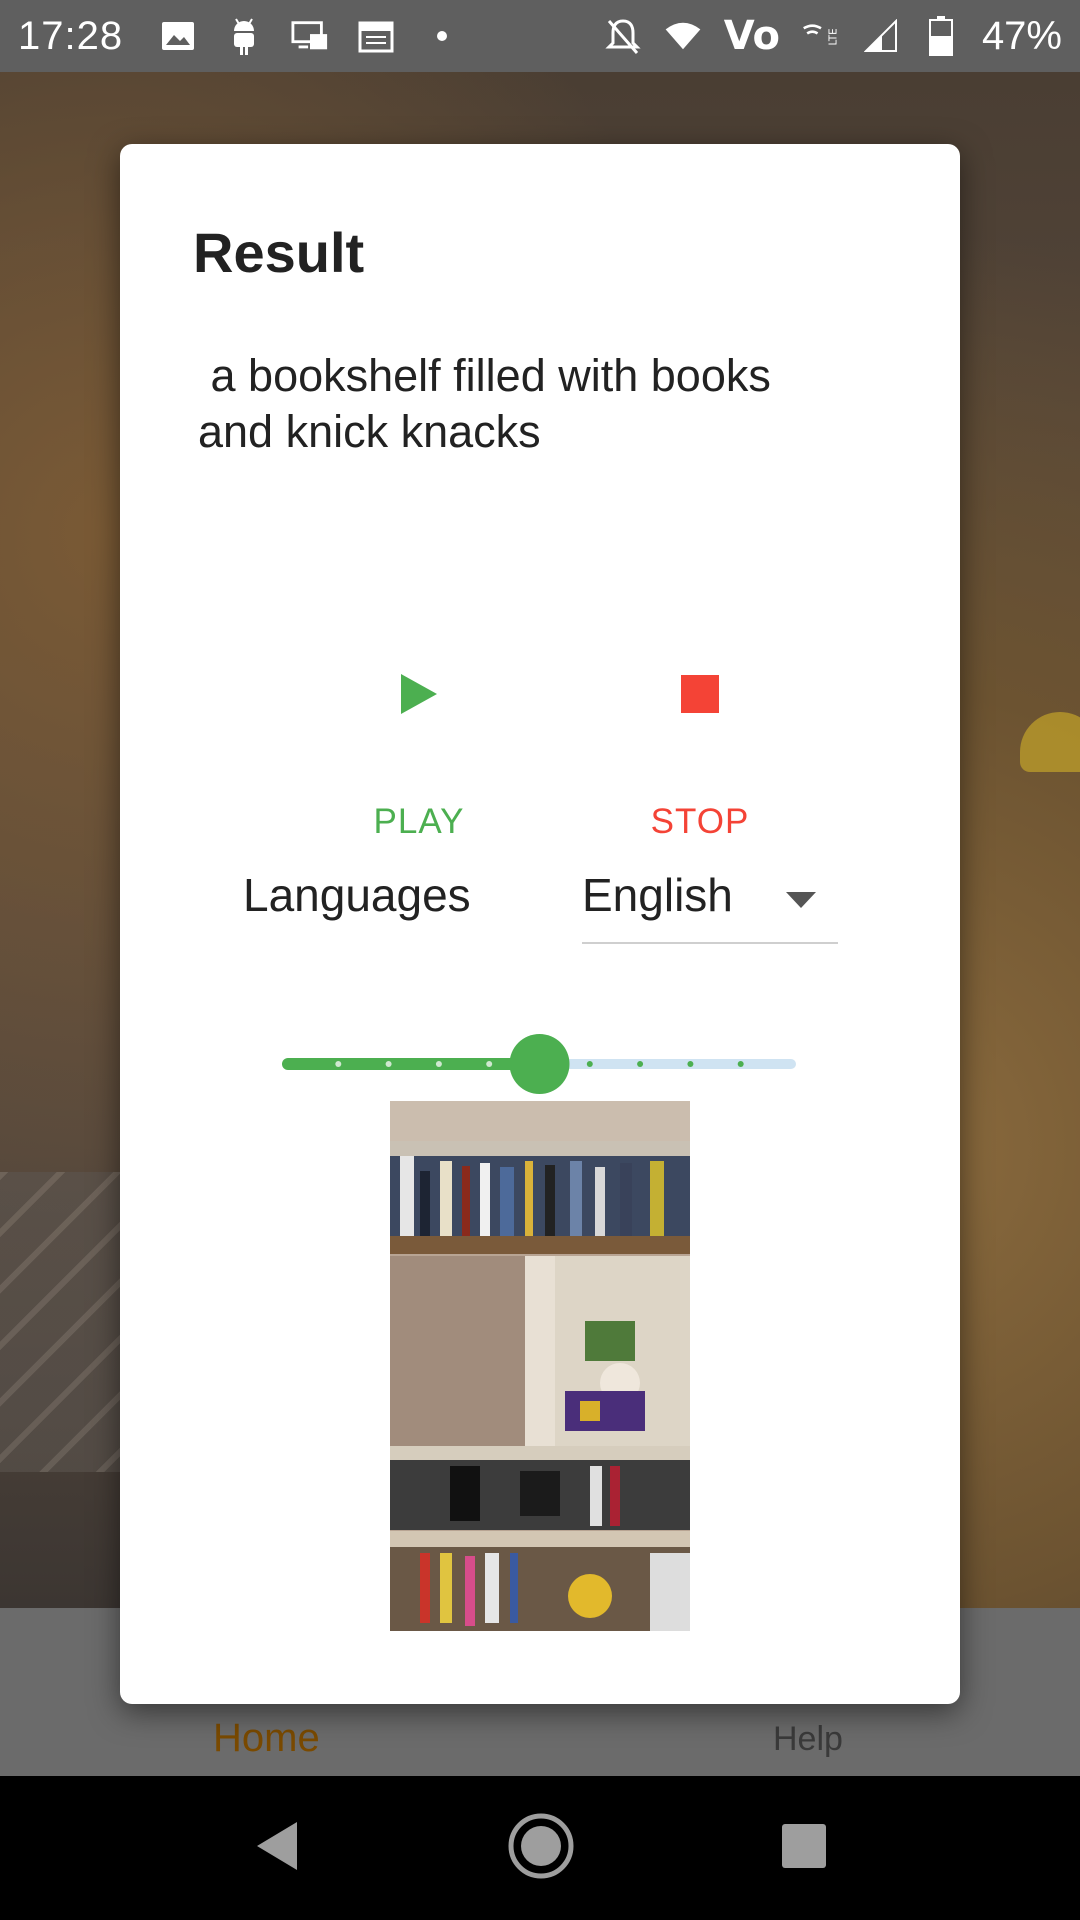  What do you see at coordinates (1050, 742) in the screenshot?
I see `background-object` at bounding box center [1050, 742].